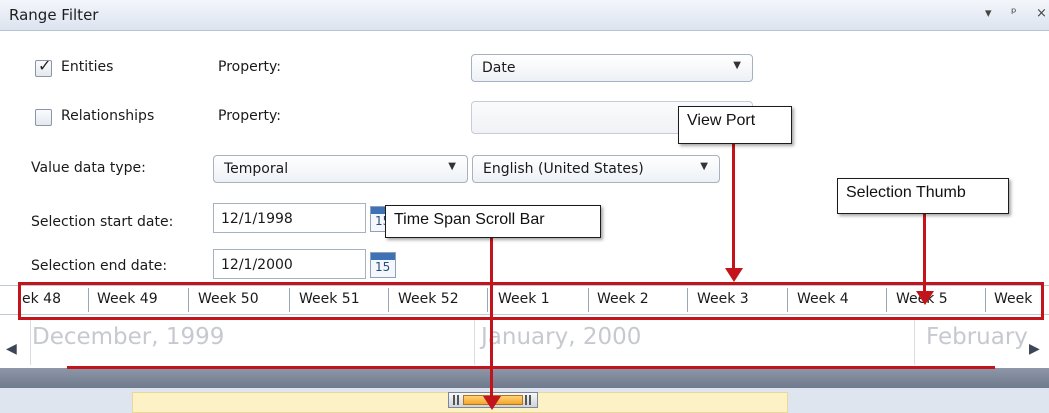 The image size is (1049, 413). Describe the element at coordinates (99, 266) in the screenshot. I see `end-date-label: Selection end date:` at that location.